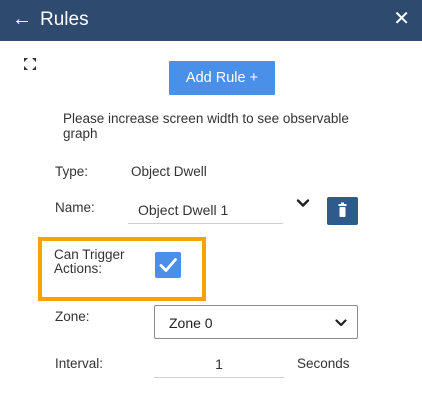  I want to click on zone-label: Zone:, so click(72, 316).